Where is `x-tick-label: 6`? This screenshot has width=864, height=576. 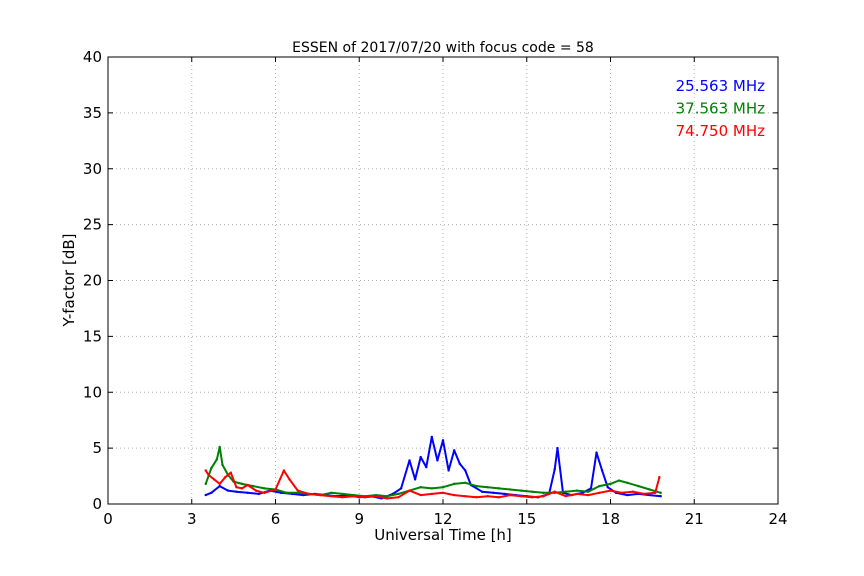
x-tick-label: 6 is located at coordinates (276, 519).